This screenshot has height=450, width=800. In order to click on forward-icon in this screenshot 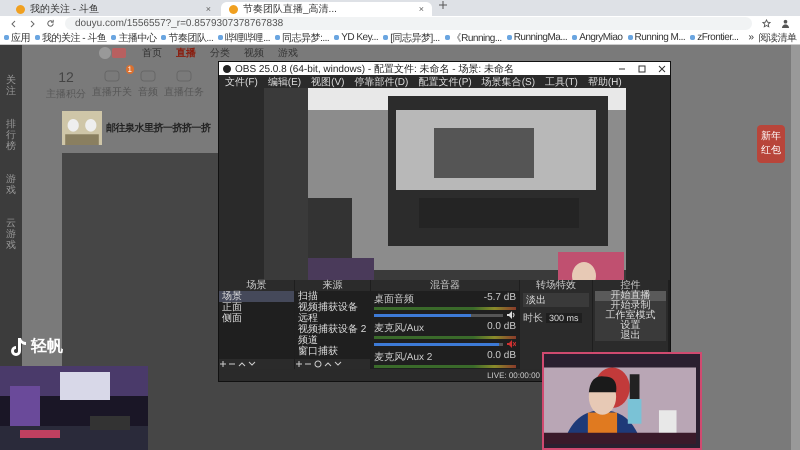, I will do `click(32, 24)`.